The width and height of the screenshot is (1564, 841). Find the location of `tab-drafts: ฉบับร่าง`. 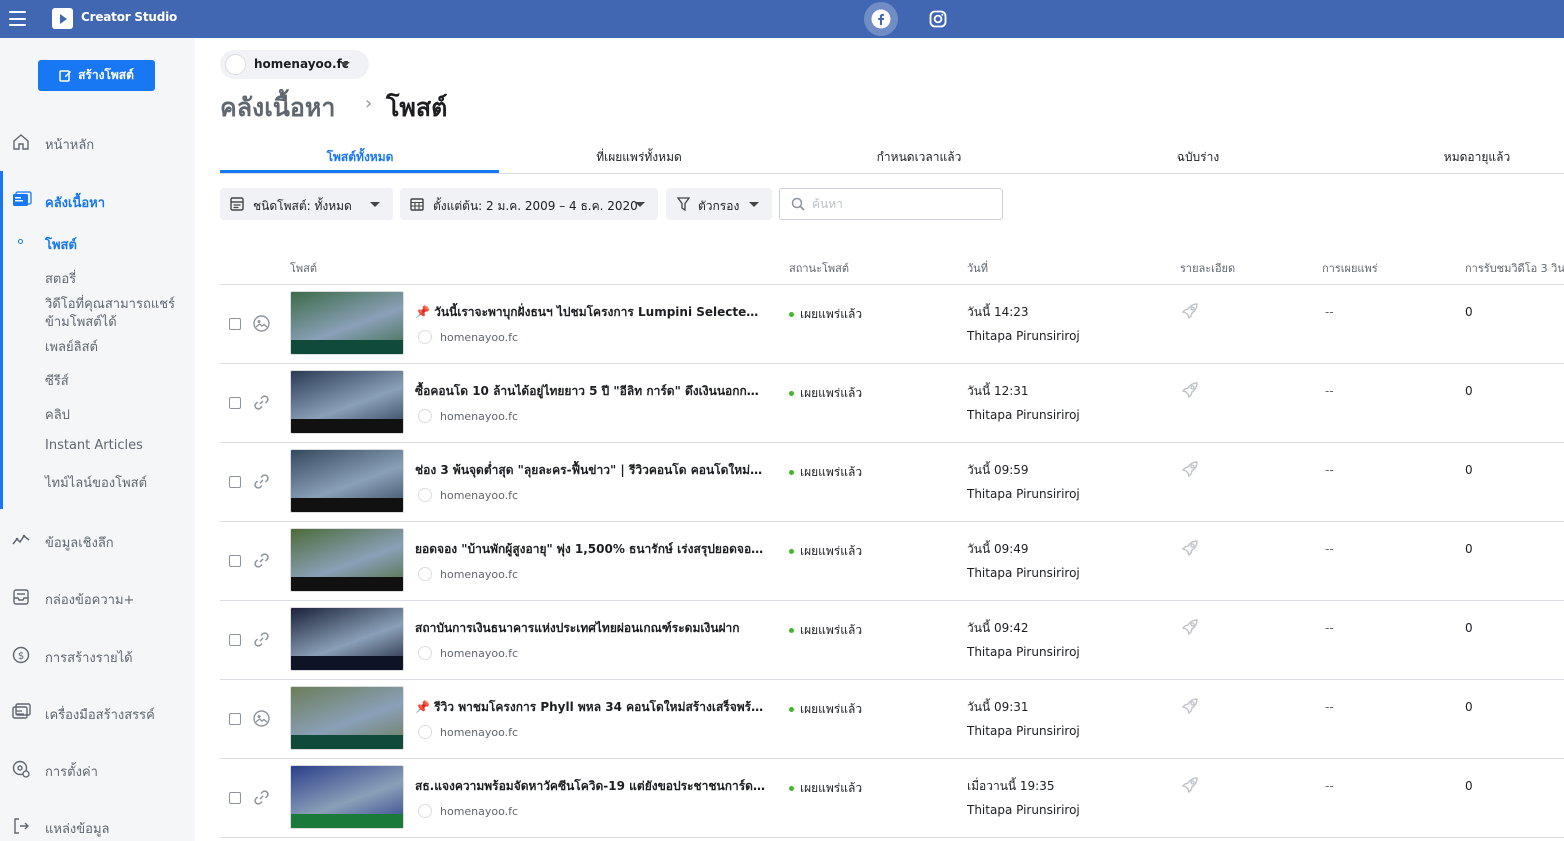

tab-drafts: ฉบับร่าง is located at coordinates (1198, 157).